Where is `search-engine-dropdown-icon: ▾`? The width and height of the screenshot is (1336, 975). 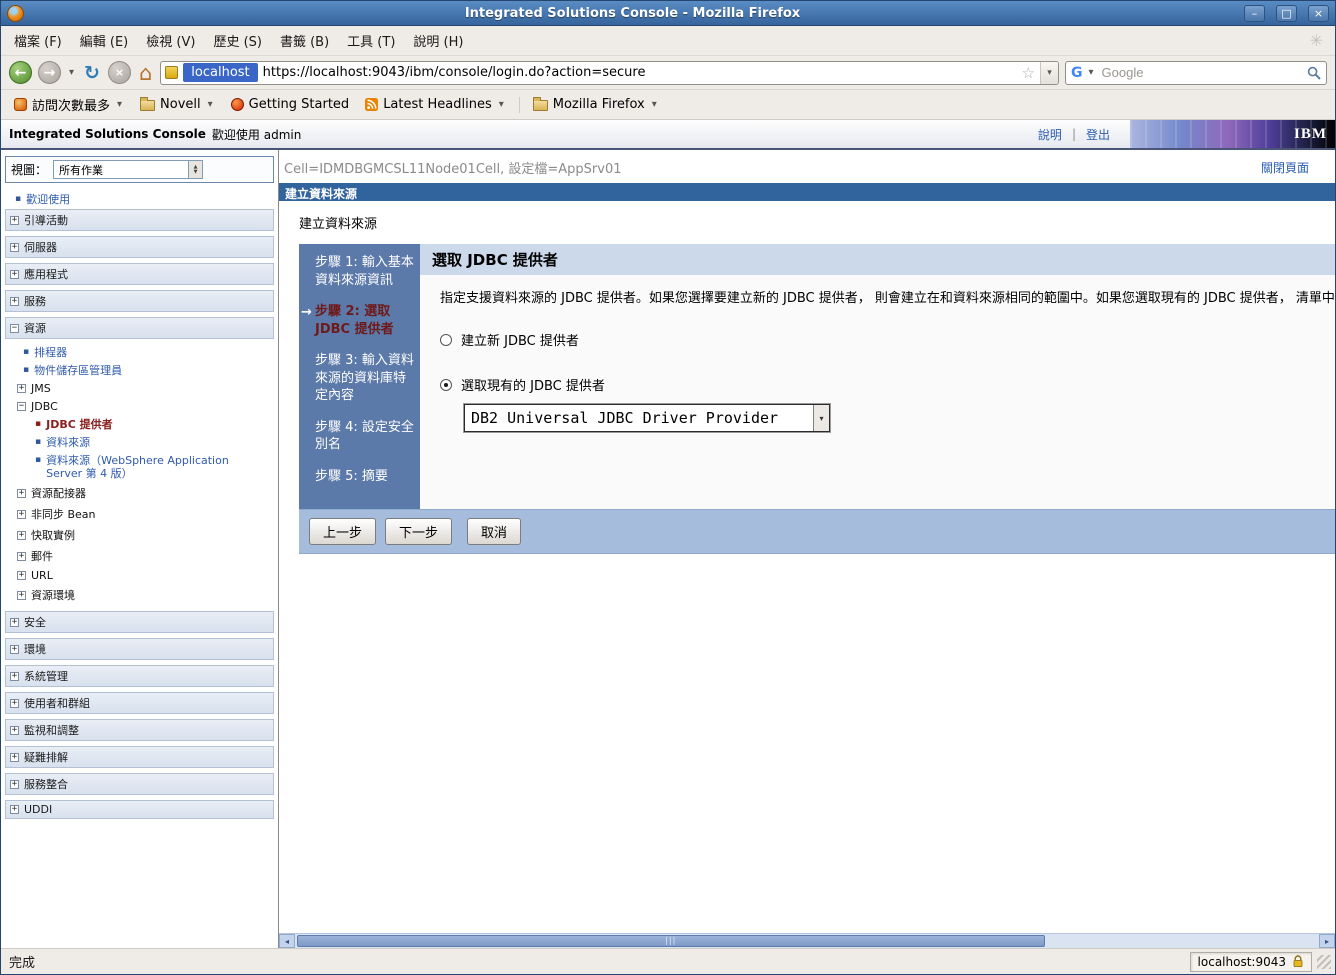
search-engine-dropdown-icon: ▾ is located at coordinates (1091, 72).